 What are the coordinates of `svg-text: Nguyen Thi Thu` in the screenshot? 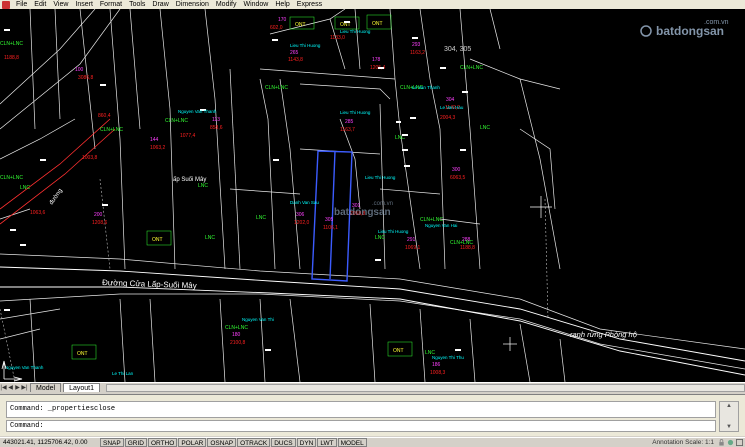 It's located at (448, 357).